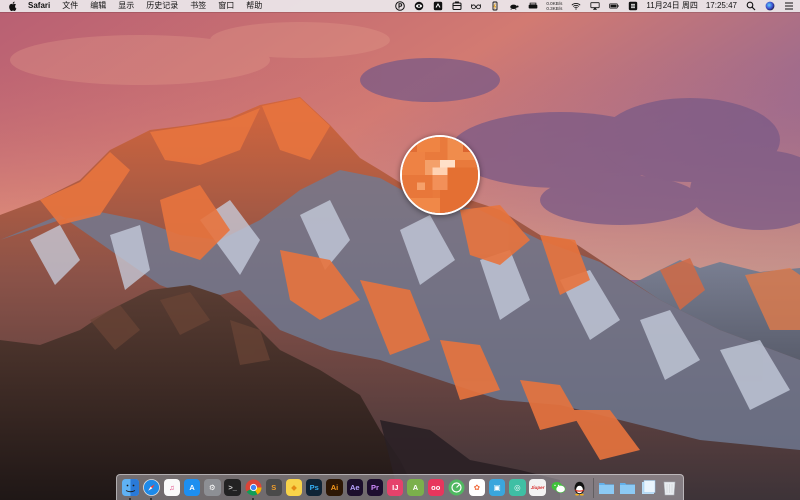 The image size is (800, 500). I want to click on dock-flickr-uploader: oo, so click(435, 487).